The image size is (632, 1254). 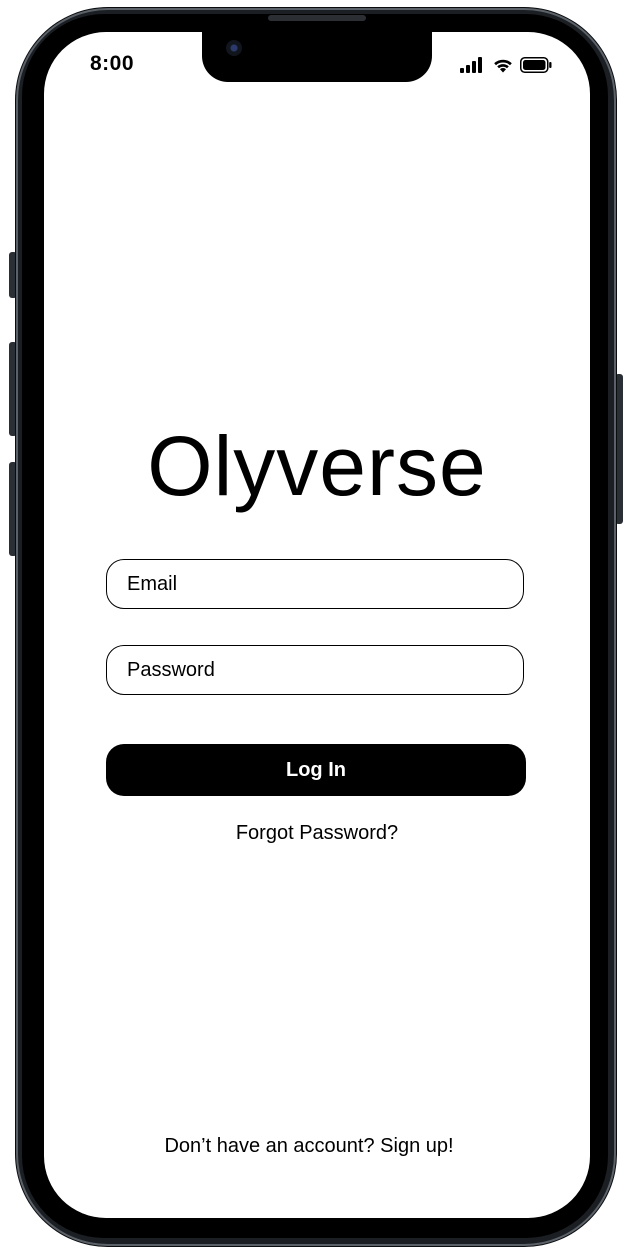 What do you see at coordinates (309, 1146) in the screenshot?
I see `signup-link: Don’t have an account? Sign up!` at bounding box center [309, 1146].